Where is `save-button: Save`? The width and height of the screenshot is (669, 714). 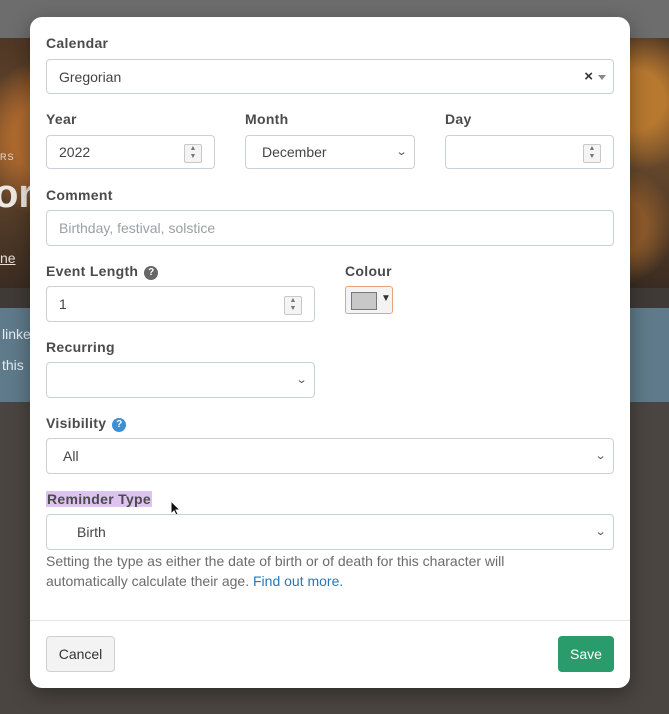 save-button: Save is located at coordinates (586, 654).